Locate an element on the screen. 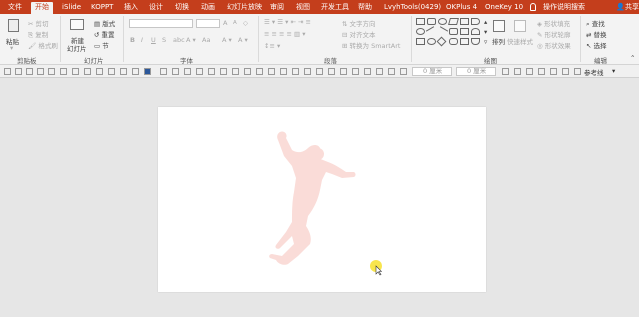 This screenshot has height=317, width=639. bold-button: B is located at coordinates (132, 40).